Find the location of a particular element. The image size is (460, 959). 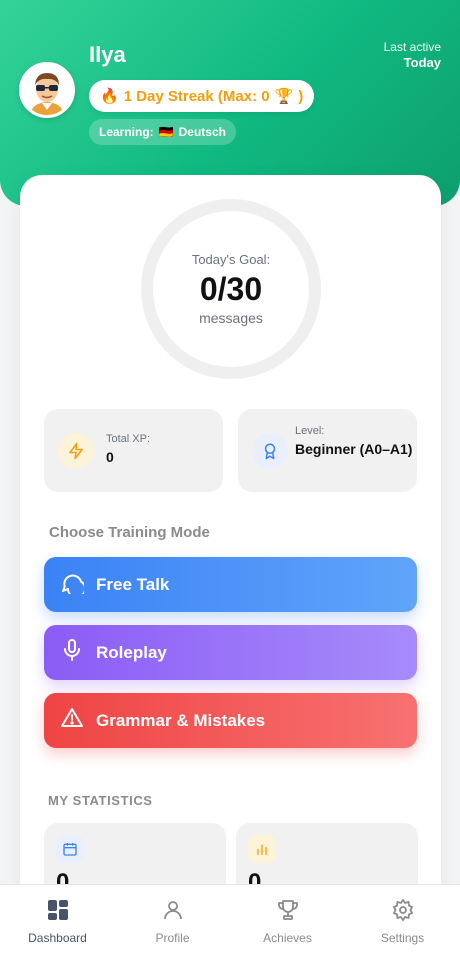

level-label: Level: is located at coordinates (310, 431).